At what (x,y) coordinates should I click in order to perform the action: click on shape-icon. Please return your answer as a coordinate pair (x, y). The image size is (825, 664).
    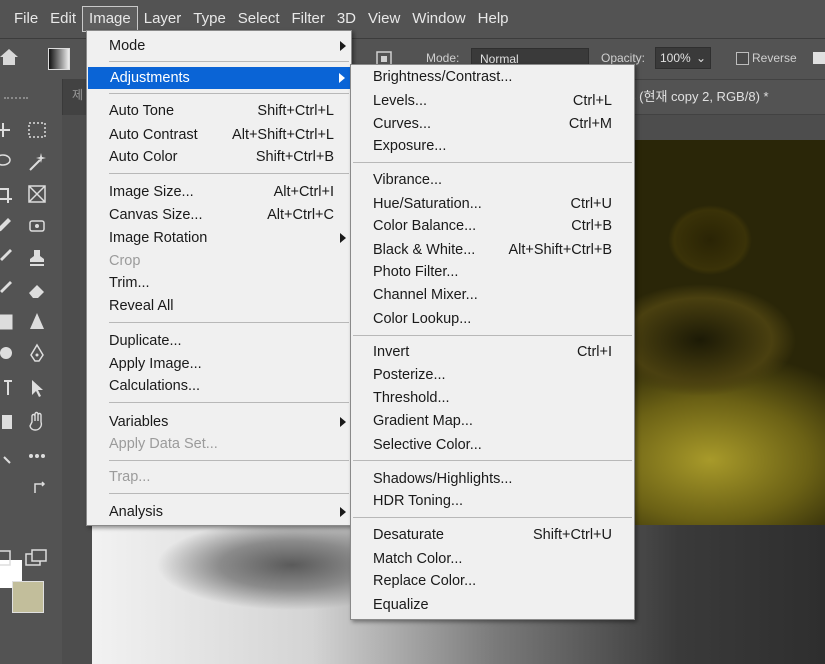
    Looking at the image, I should click on (7, 422).